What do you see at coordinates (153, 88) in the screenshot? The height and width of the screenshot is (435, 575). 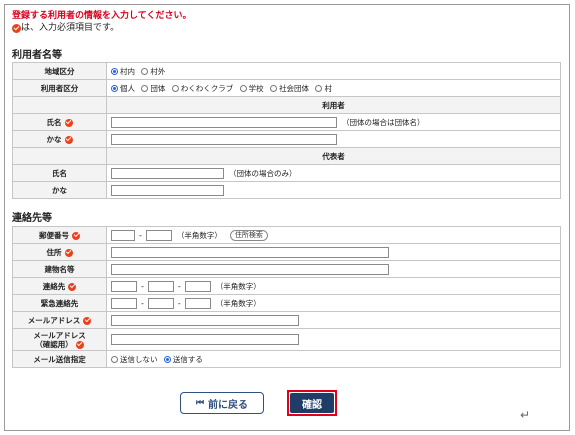 I see `user-type-option-group: 団体` at bounding box center [153, 88].